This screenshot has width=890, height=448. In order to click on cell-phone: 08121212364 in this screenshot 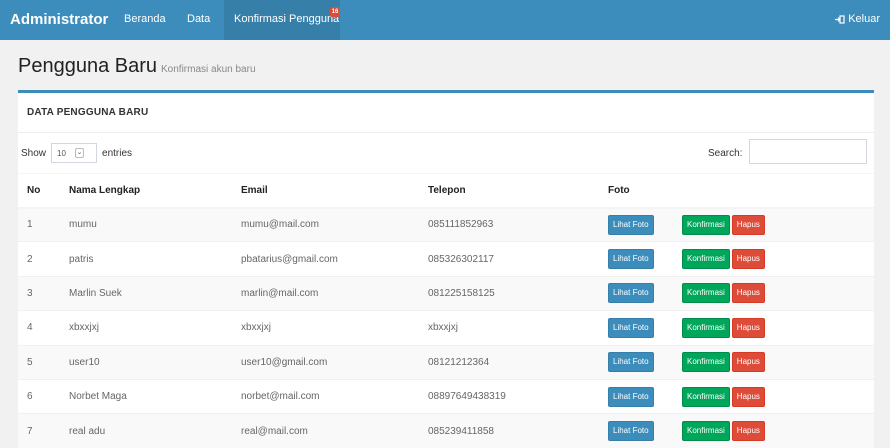, I will do `click(509, 362)`.